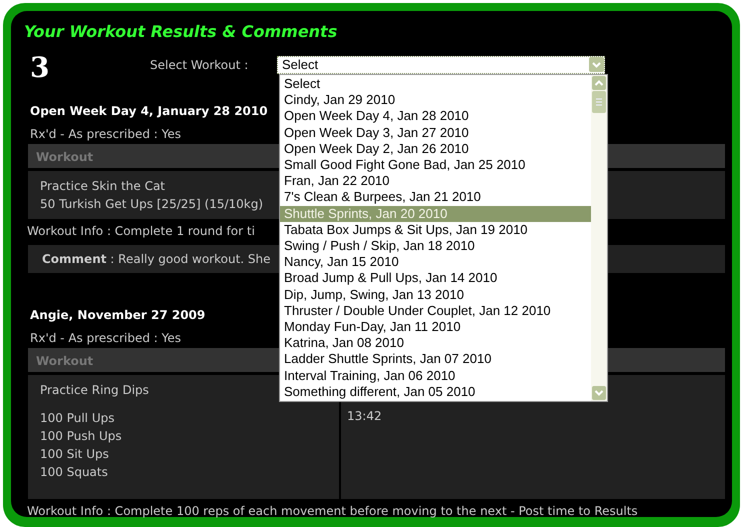 The image size is (743, 527). I want to click on scroll-down-icon, so click(599, 393).